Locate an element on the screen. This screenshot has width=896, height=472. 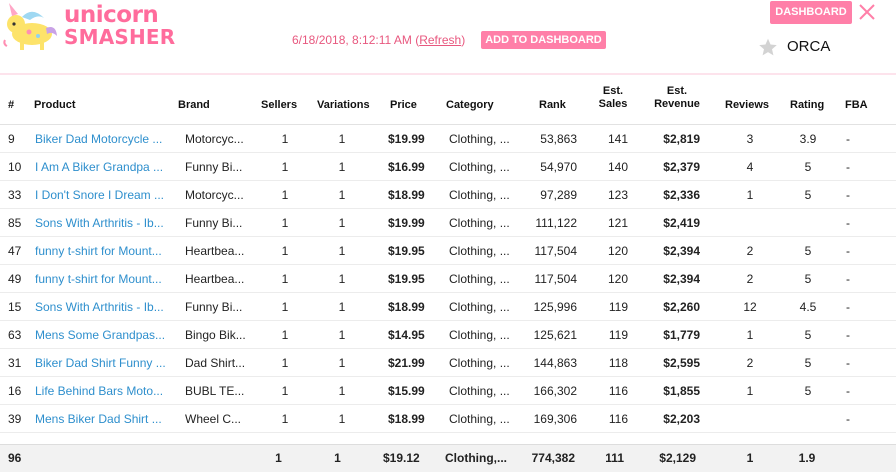
reviews-cell: 1 is located at coordinates (750, 391).